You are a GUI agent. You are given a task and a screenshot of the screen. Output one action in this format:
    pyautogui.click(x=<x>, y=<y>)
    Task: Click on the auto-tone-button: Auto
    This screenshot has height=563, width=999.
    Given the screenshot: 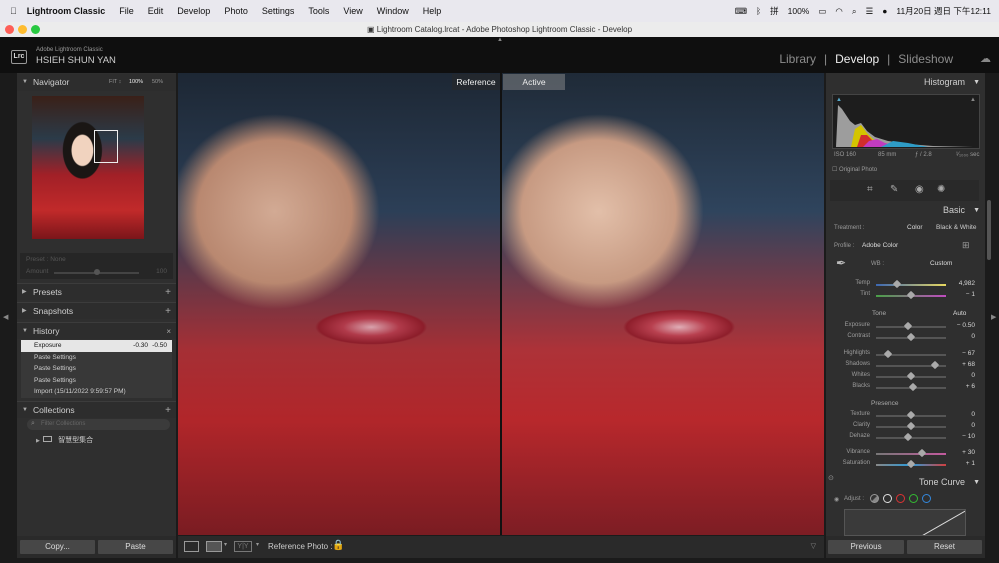 What is the action you would take?
    pyautogui.click(x=959, y=313)
    